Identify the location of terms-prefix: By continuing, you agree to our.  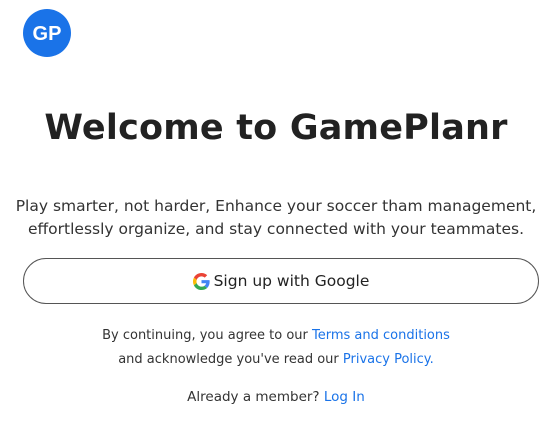
(207, 335).